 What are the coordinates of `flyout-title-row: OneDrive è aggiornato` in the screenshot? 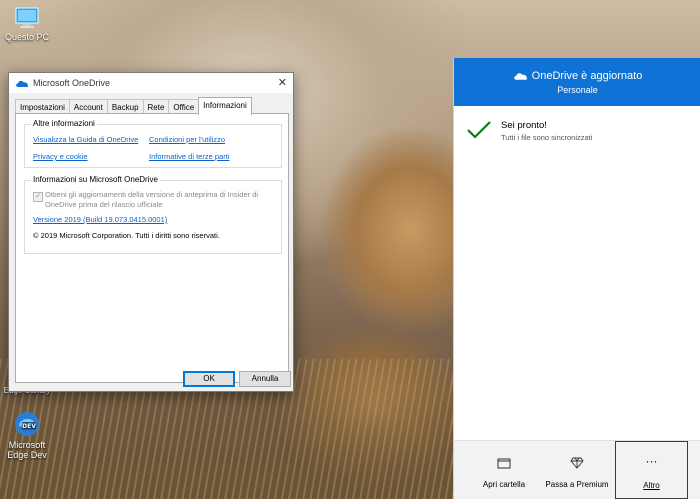 It's located at (577, 76).